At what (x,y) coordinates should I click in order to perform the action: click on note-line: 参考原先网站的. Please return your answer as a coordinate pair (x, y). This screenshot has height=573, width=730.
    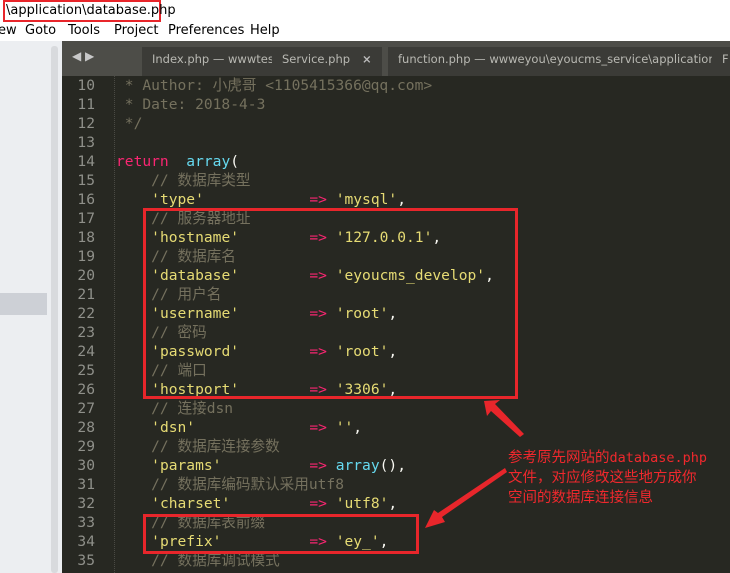
    Looking at the image, I should click on (559, 458).